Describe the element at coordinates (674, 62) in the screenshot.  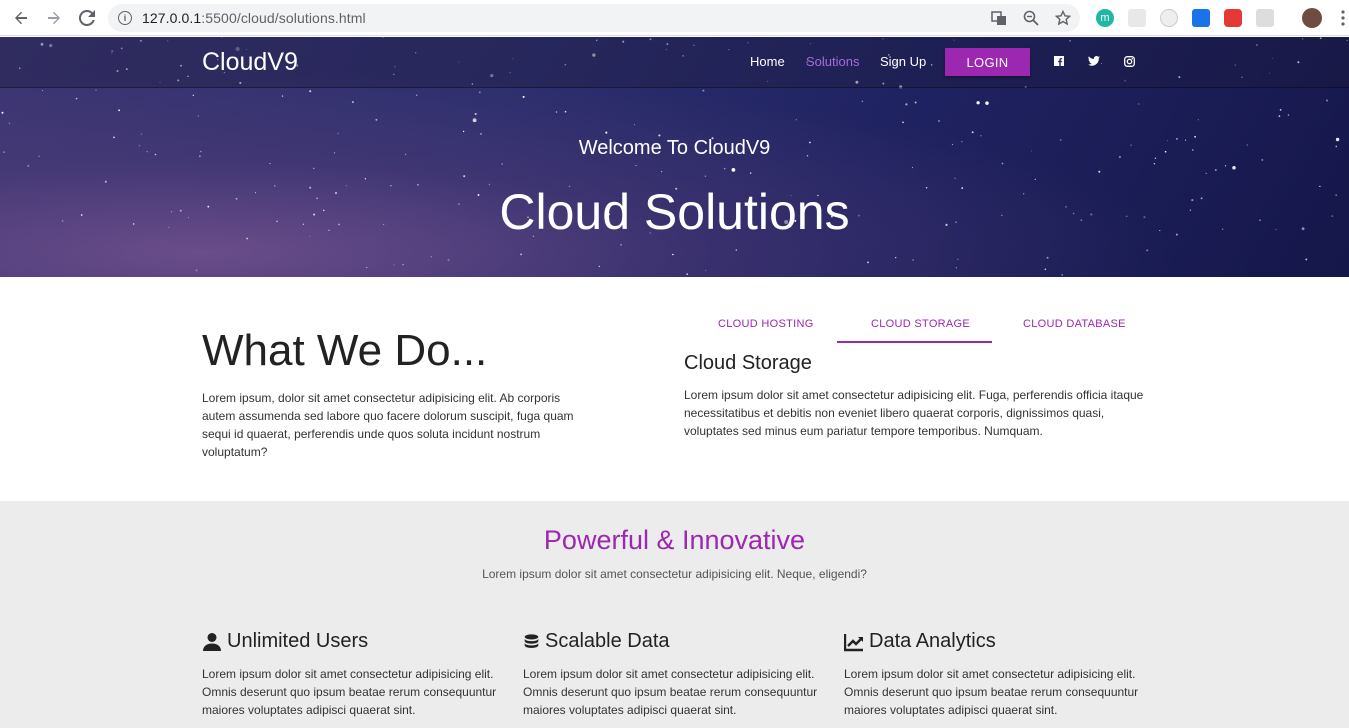
I see `top-navbar: CloudV9 Home Solutions Sign Up LOGIN` at that location.